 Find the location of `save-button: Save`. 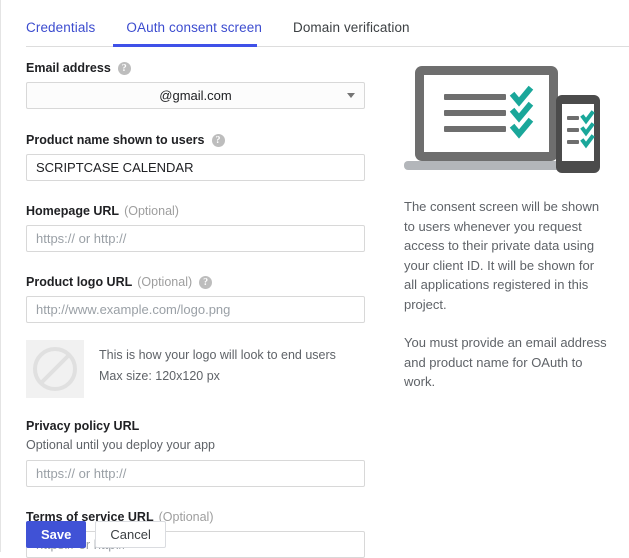

save-button: Save is located at coordinates (56, 534).